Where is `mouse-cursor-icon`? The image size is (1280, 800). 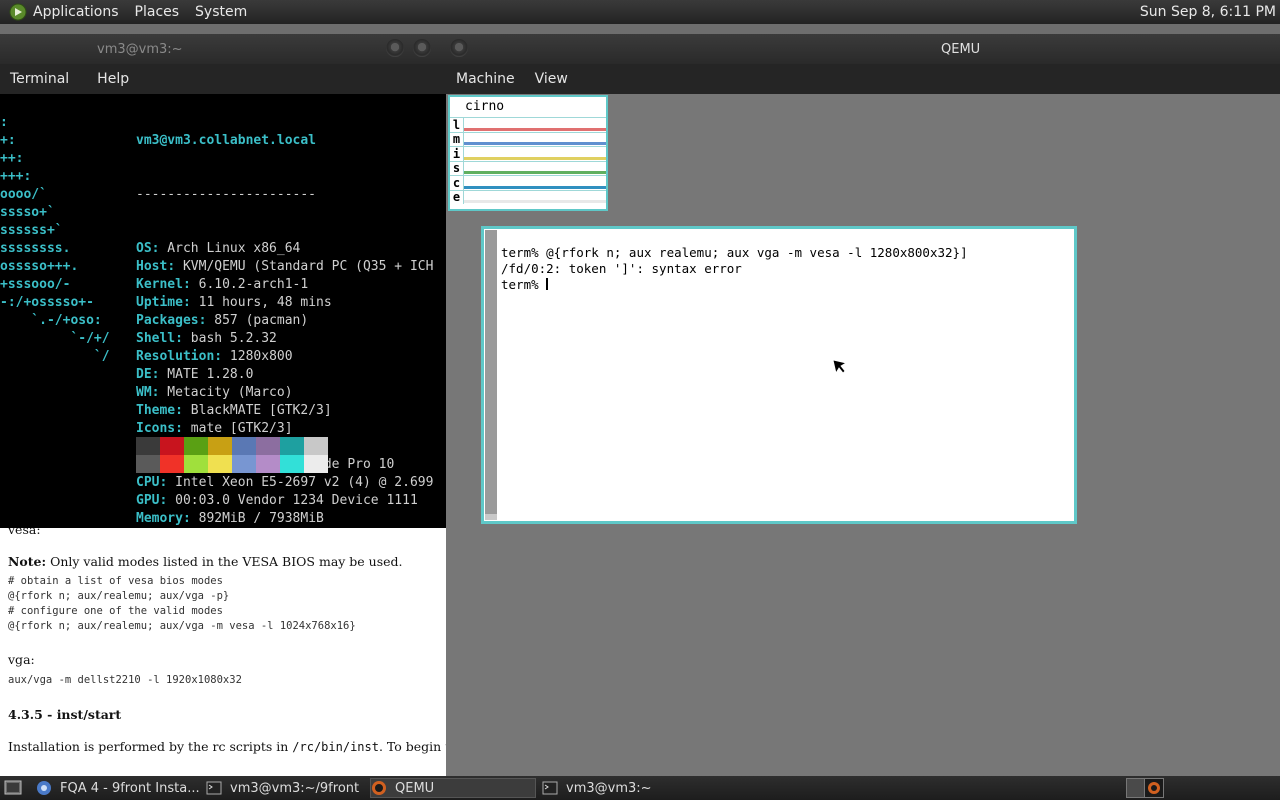 mouse-cursor-icon is located at coordinates (840, 367).